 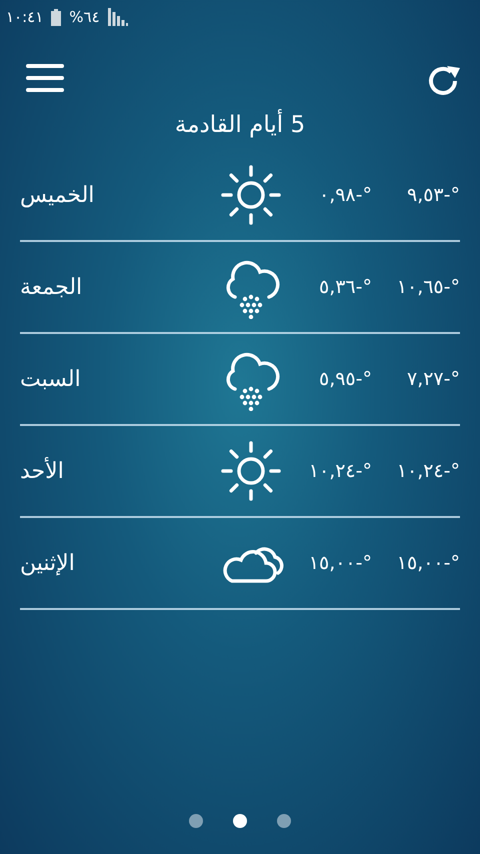 What do you see at coordinates (50, 379) in the screenshot?
I see `day-name: السبت` at bounding box center [50, 379].